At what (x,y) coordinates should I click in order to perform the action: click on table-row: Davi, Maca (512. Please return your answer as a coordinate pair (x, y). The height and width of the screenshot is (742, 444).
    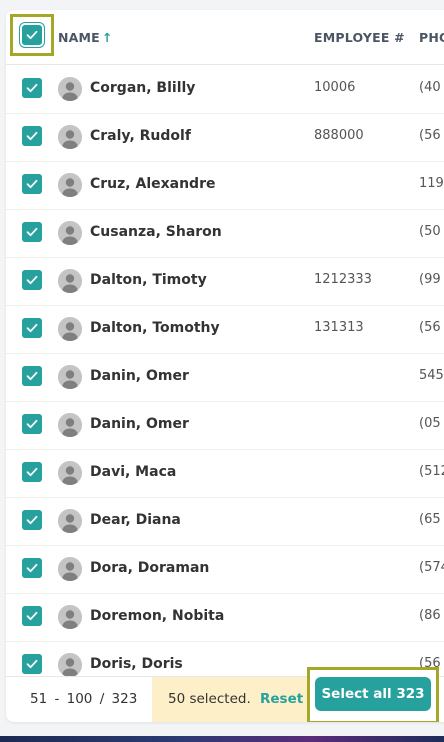
    Looking at the image, I should click on (225, 473).